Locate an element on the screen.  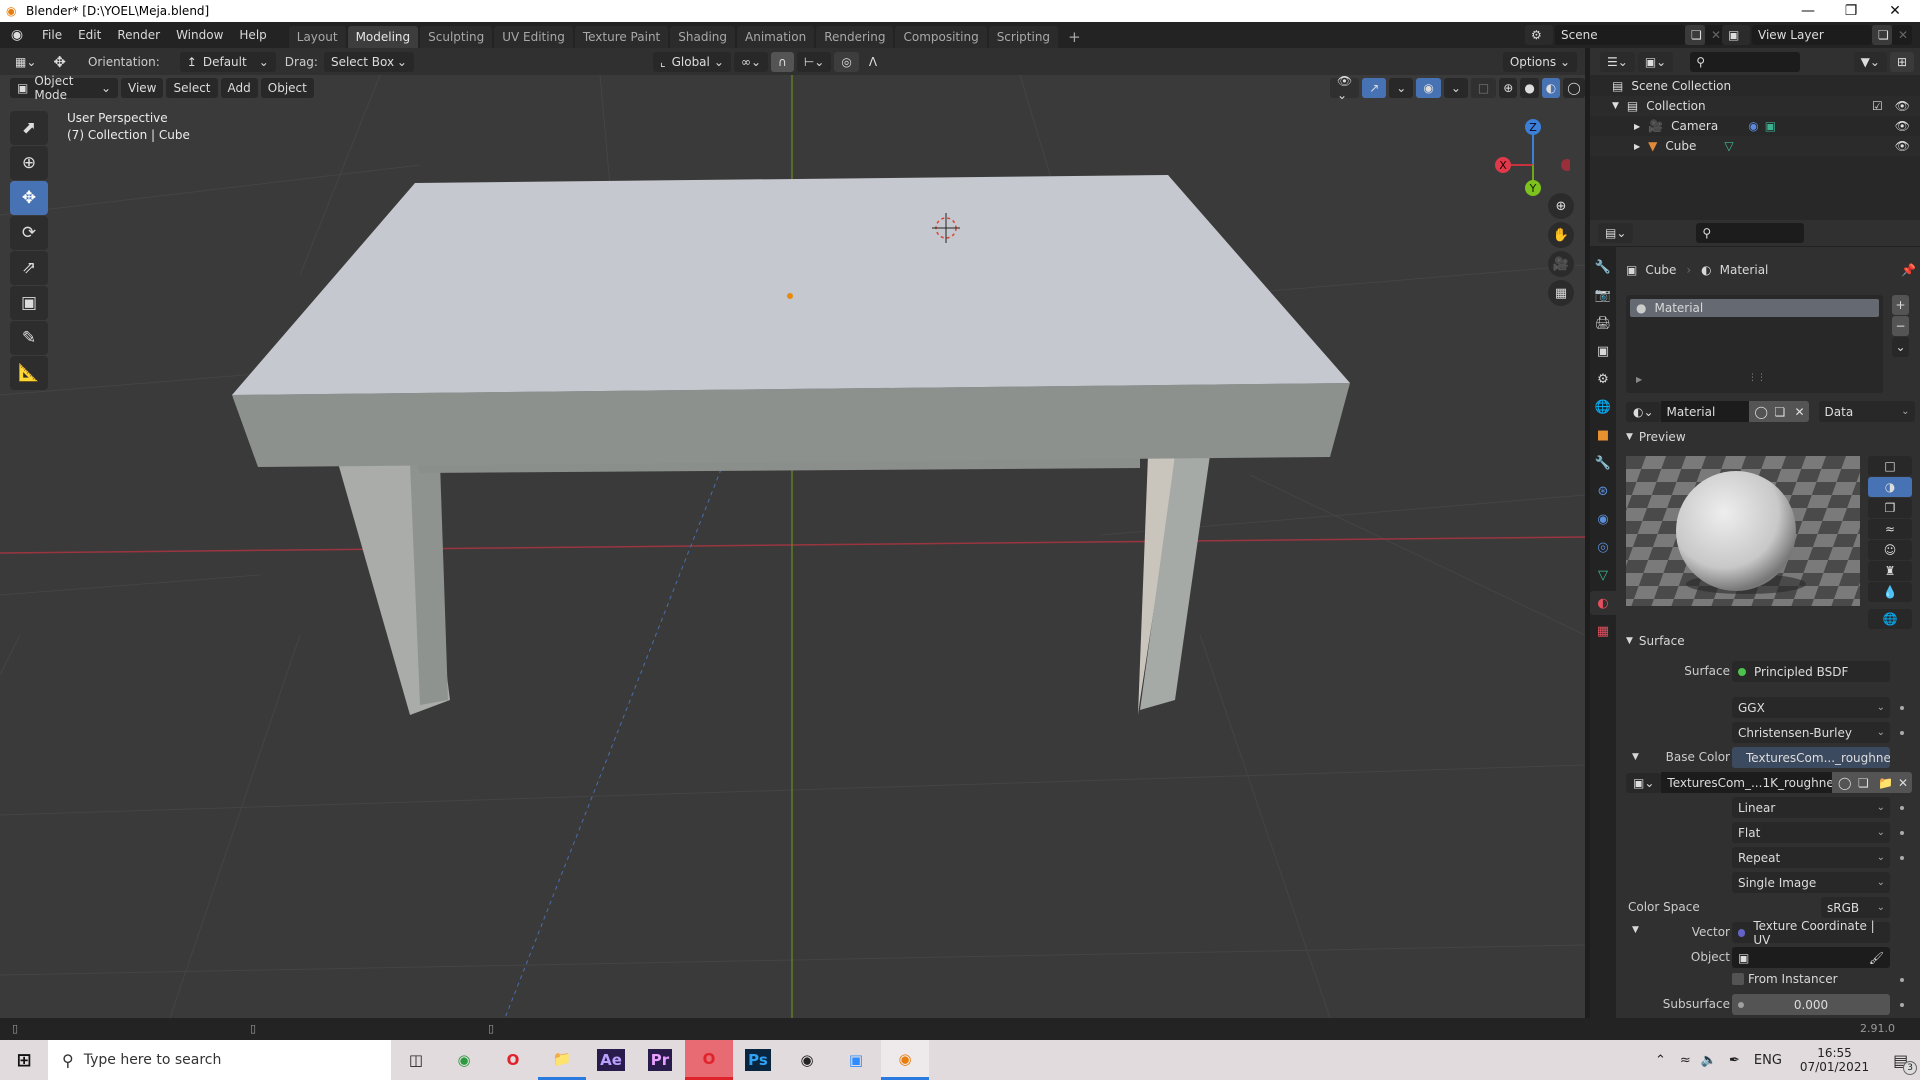
image-name-field: TexturesCom_...1K_roughness.tif is located at coordinates (1746, 782).